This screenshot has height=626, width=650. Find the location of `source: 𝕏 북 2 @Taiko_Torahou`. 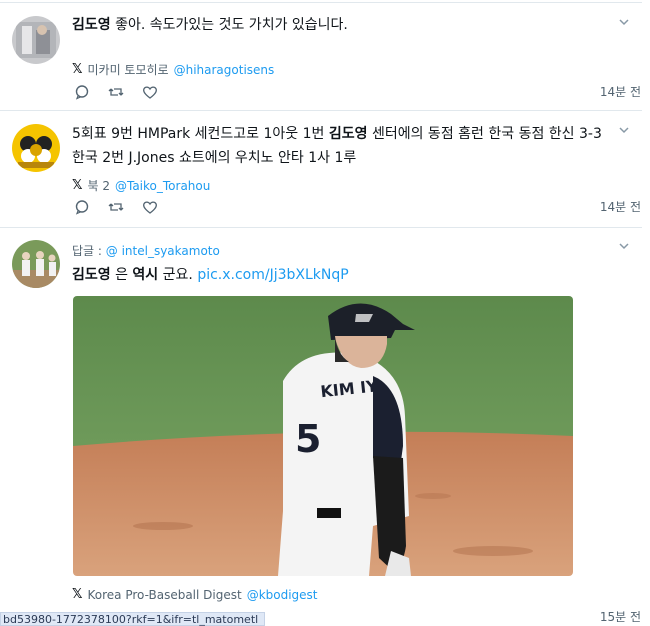

source: 𝕏 북 2 @Taiko_Torahou is located at coordinates (141, 185).